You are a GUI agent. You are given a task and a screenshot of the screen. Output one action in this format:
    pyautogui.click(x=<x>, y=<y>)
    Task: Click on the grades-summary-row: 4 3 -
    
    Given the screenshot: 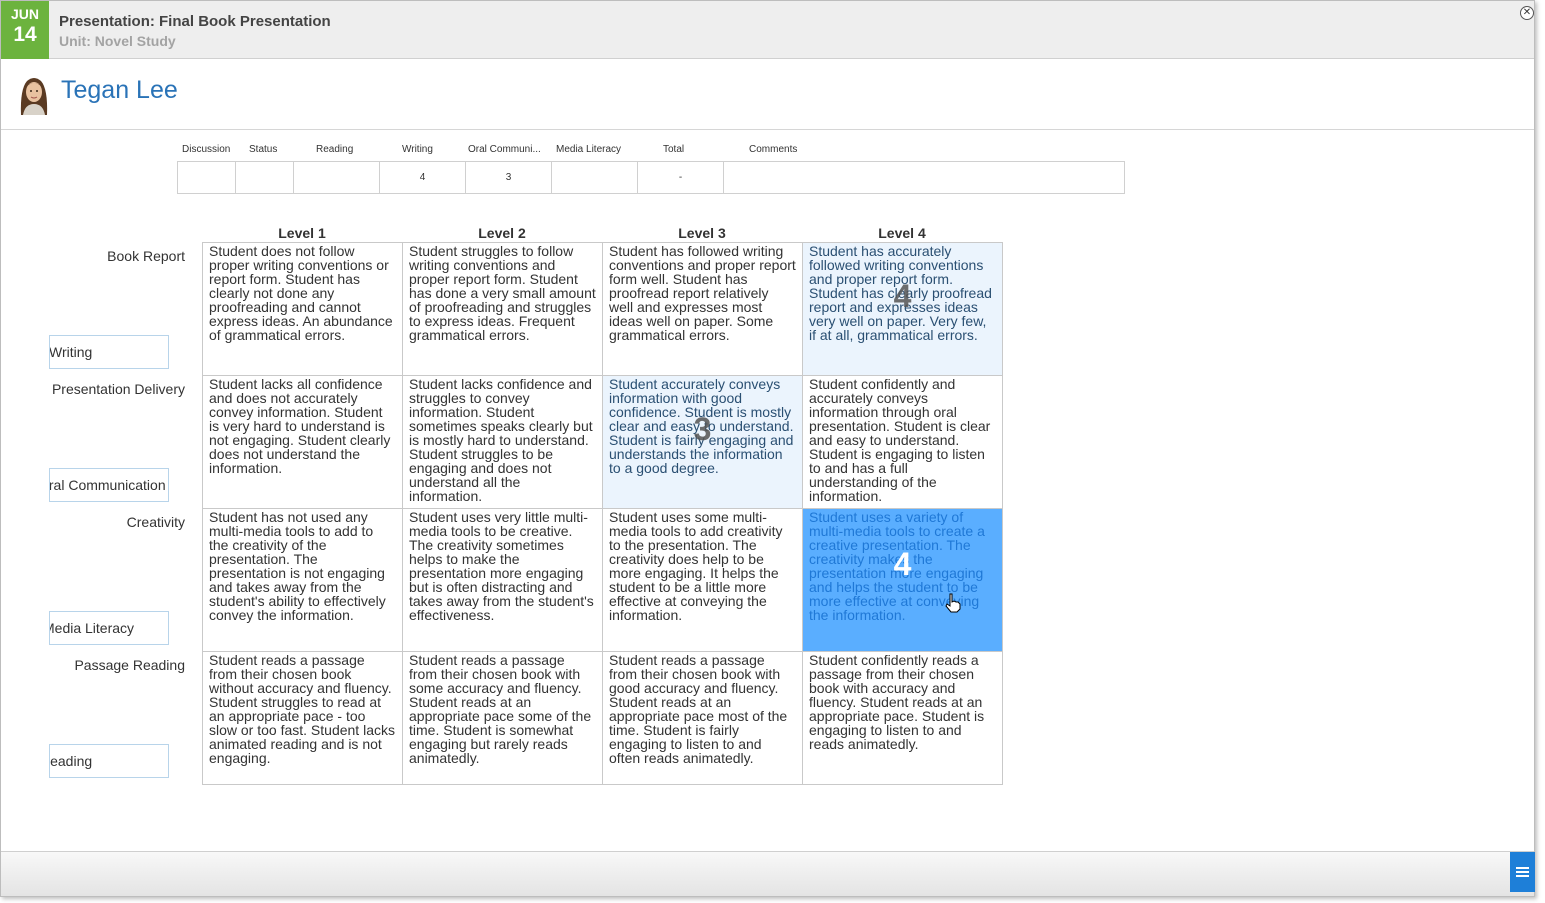 What is the action you would take?
    pyautogui.click(x=651, y=177)
    